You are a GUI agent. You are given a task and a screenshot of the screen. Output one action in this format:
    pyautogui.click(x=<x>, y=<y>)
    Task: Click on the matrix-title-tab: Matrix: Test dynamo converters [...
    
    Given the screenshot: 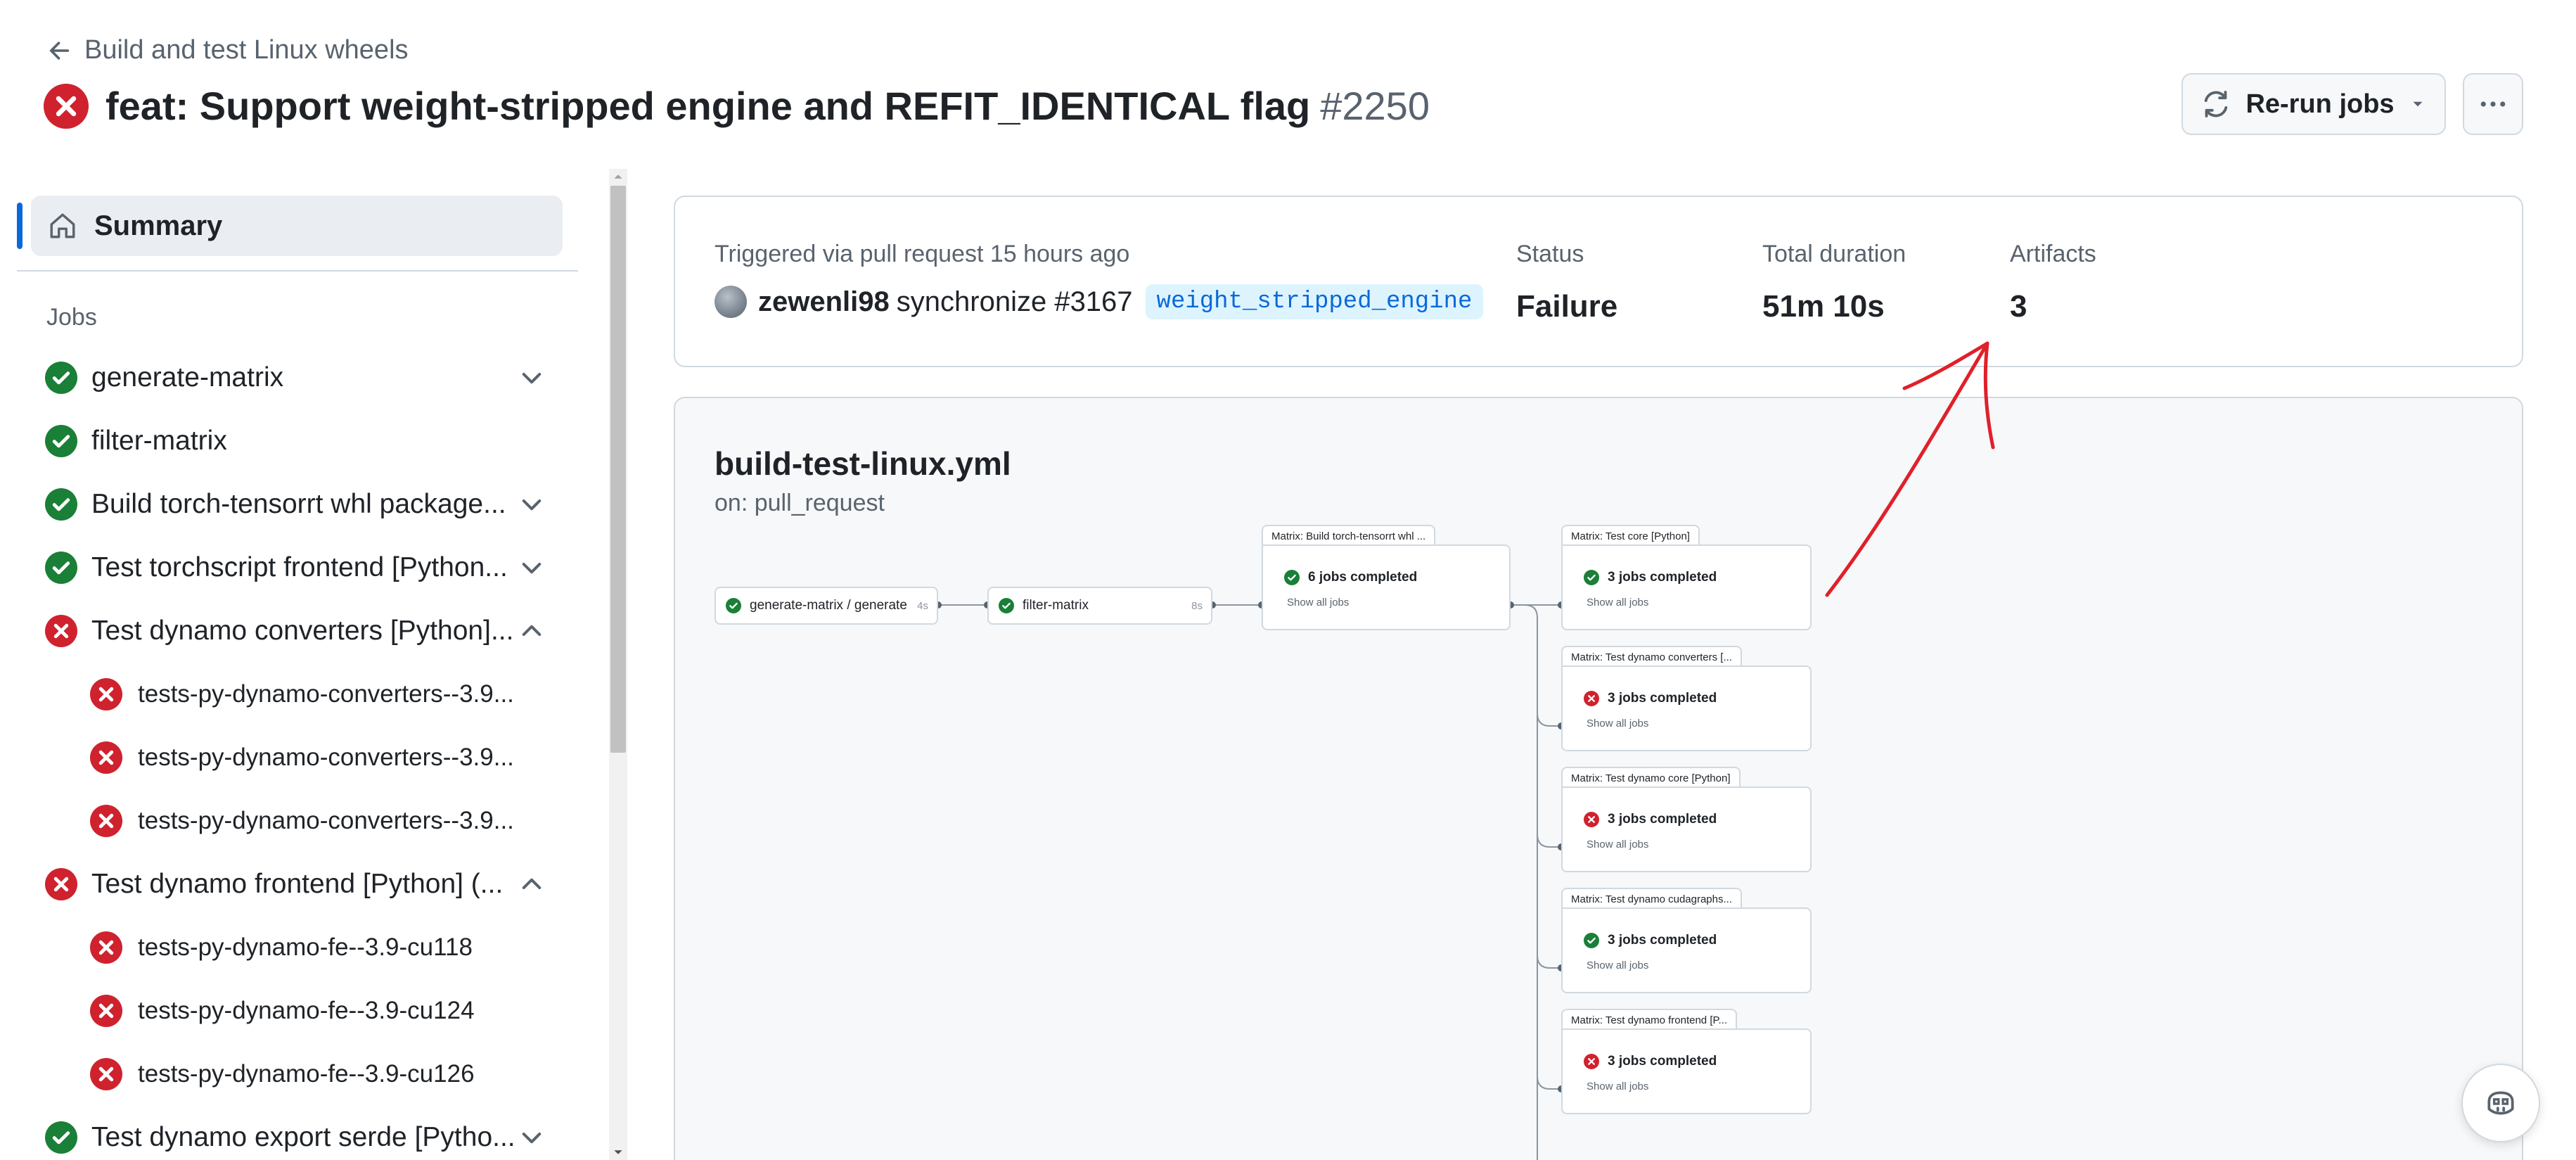 What is the action you would take?
    pyautogui.click(x=1651, y=656)
    